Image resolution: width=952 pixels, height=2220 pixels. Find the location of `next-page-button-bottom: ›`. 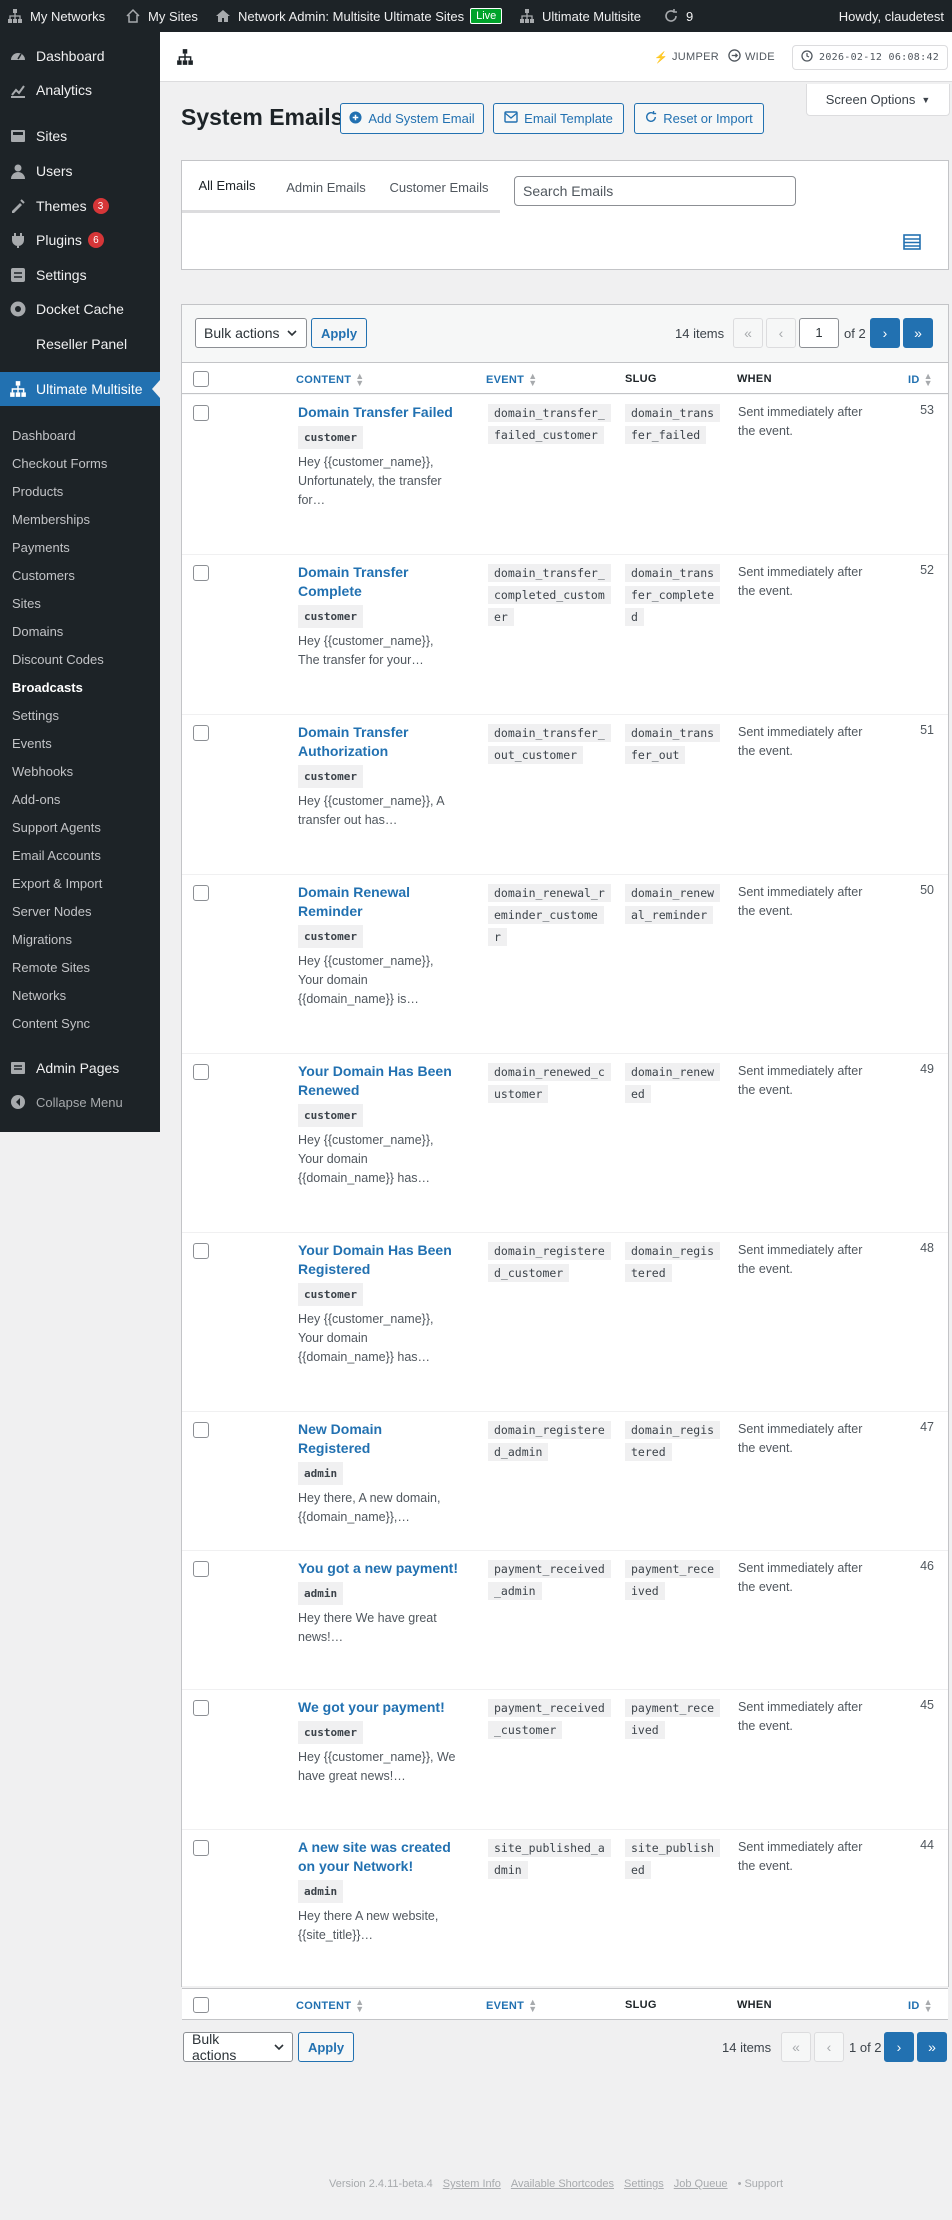

next-page-button-bottom: › is located at coordinates (899, 2047).